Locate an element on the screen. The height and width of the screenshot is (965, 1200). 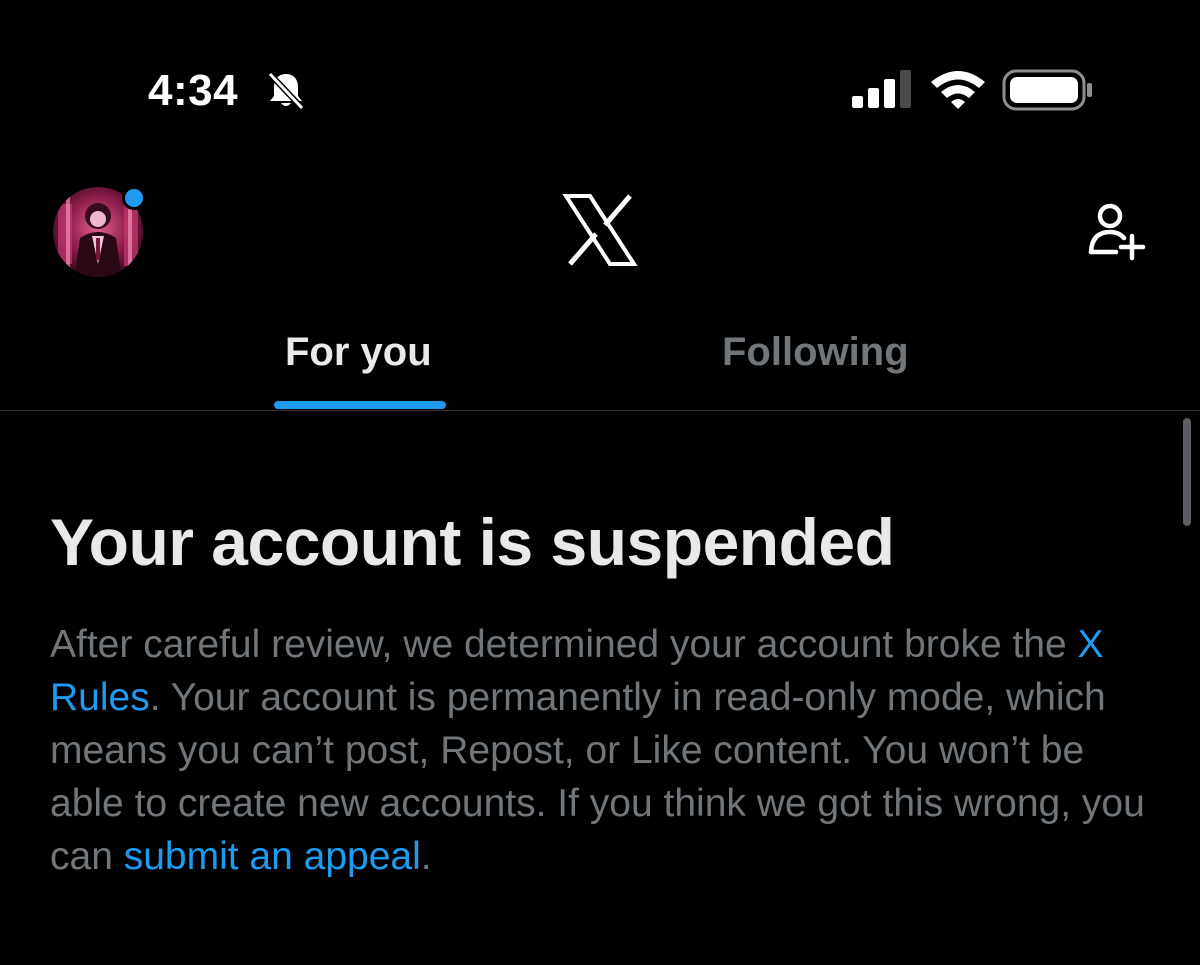
scrollbar is located at coordinates (1187, 472).